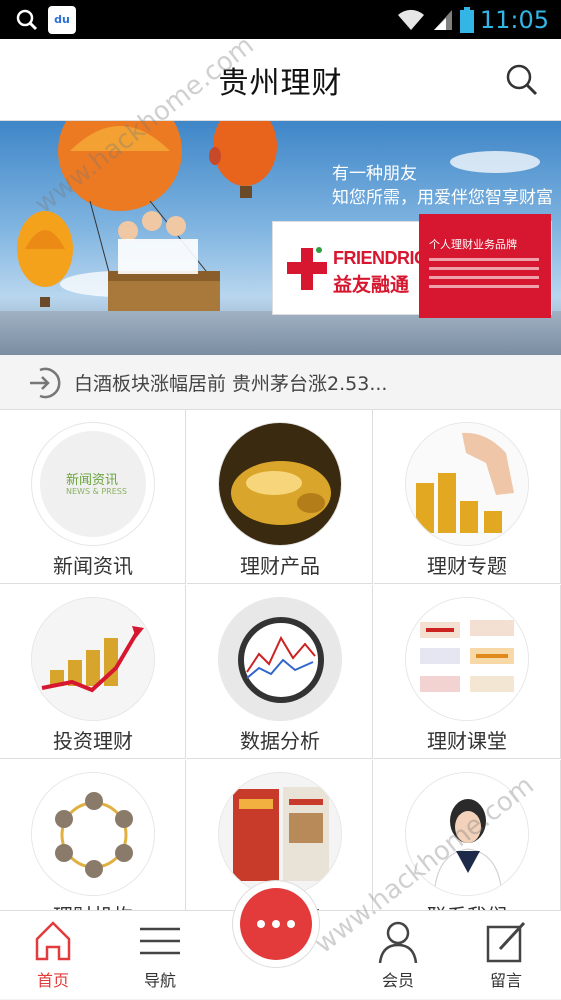 The width and height of the screenshot is (561, 1000). I want to click on grid-label: 新闻资讯, so click(93, 566).